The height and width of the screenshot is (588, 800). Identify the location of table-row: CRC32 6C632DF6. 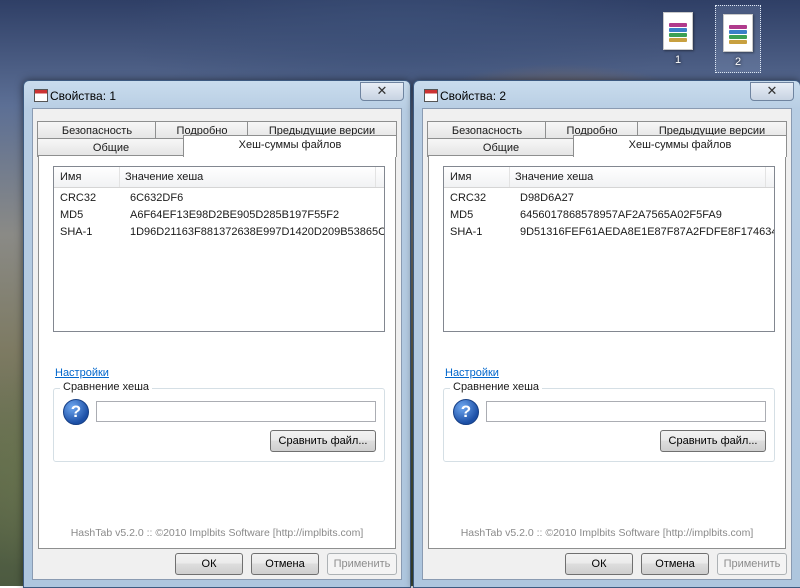
(219, 198).